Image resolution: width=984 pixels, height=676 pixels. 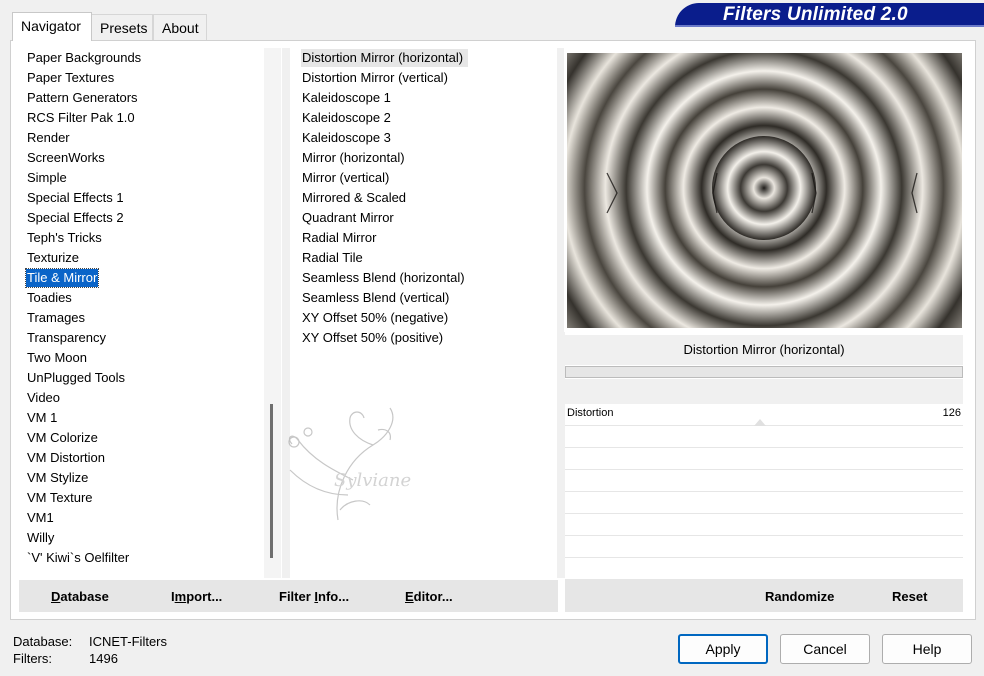 What do you see at coordinates (57, 358) in the screenshot?
I see `category-item: Two Moon` at bounding box center [57, 358].